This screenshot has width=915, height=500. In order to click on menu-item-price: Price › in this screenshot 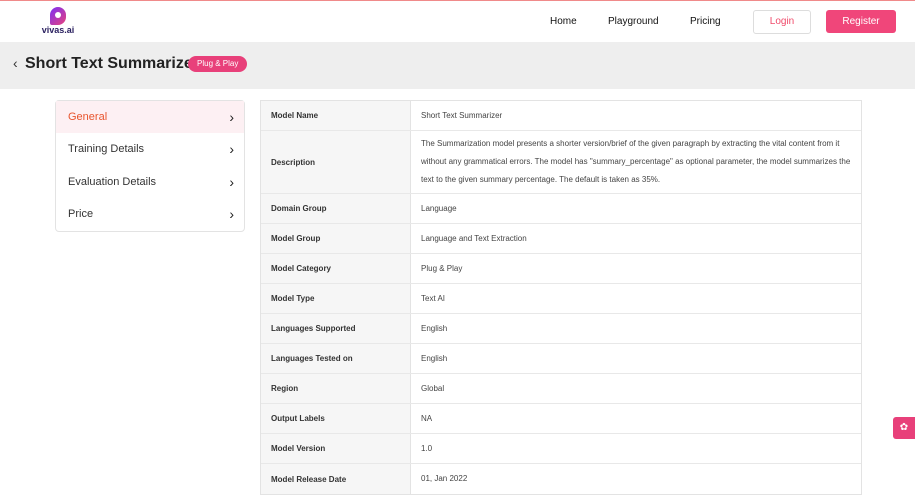, I will do `click(150, 214)`.